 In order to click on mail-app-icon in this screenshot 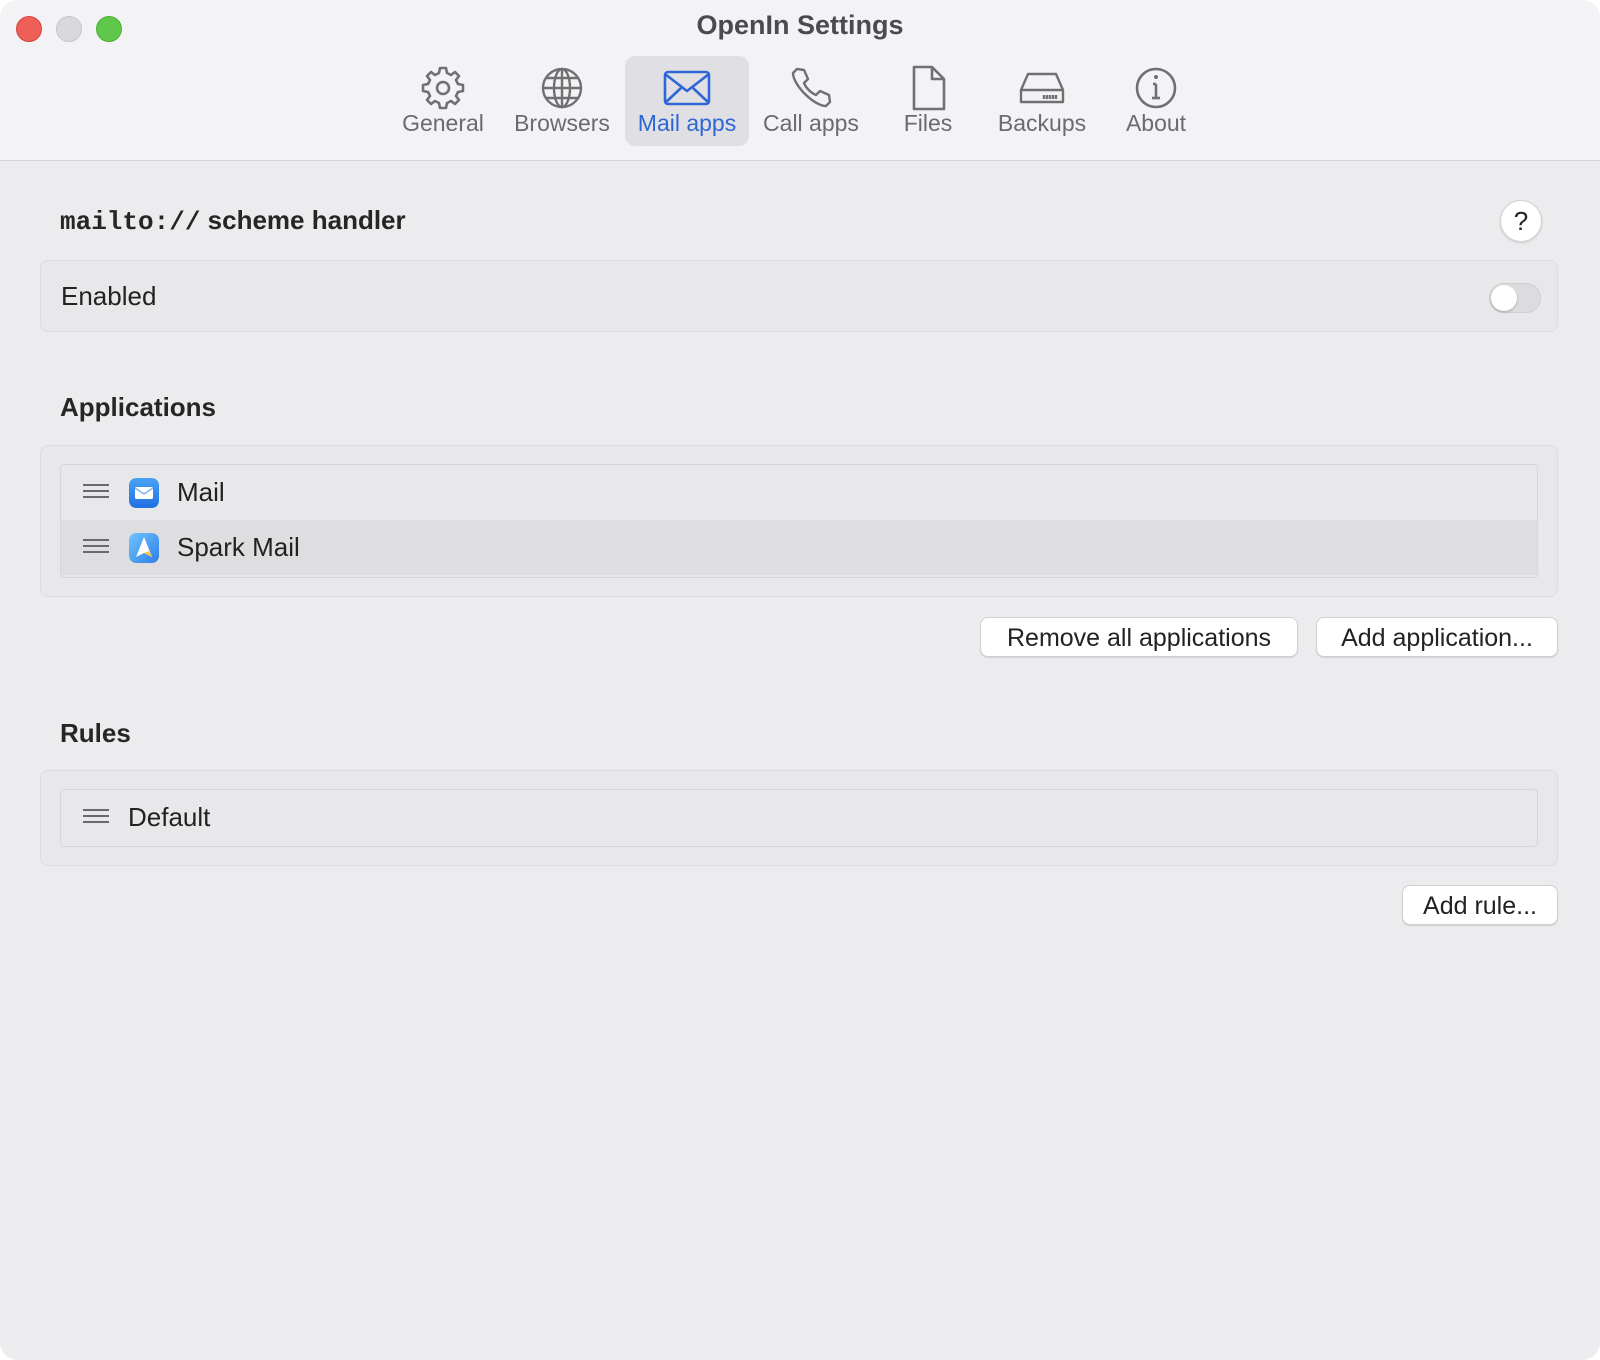, I will do `click(144, 493)`.